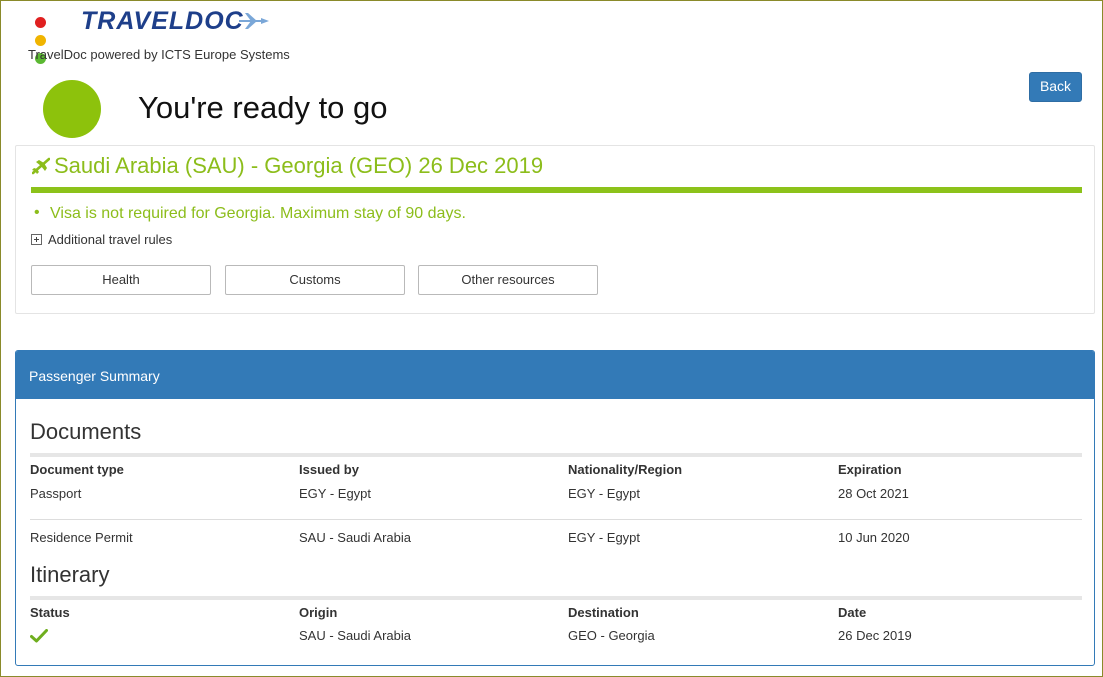 The width and height of the screenshot is (1103, 677). What do you see at coordinates (72, 109) in the screenshot?
I see `status-indicator` at bounding box center [72, 109].